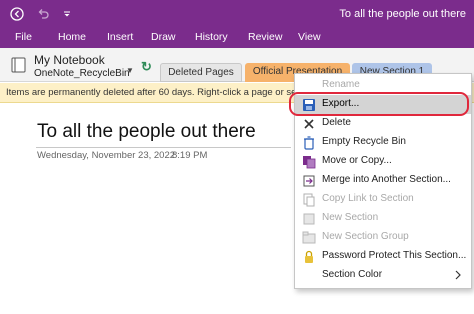  Describe the element at coordinates (308, 199) in the screenshot. I see `copy-link-icon` at that location.